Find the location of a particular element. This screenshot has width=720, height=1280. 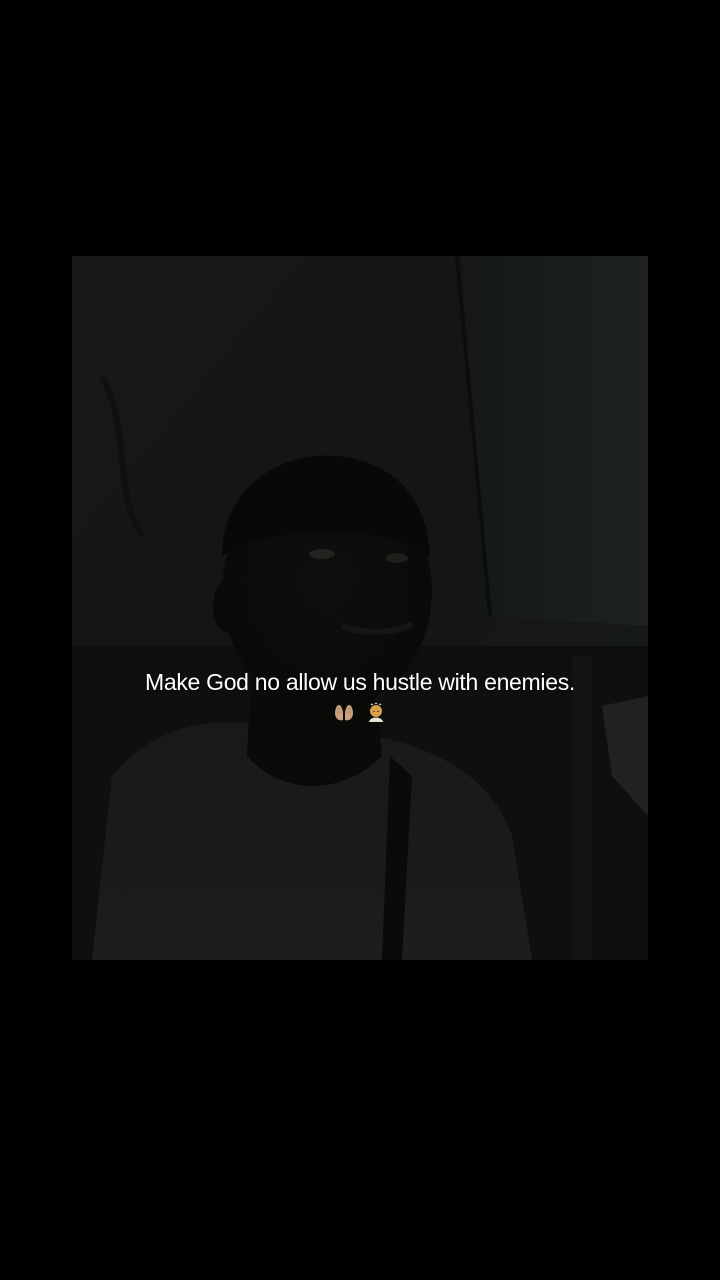

person-in-steamy-room-icon is located at coordinates (376, 712).